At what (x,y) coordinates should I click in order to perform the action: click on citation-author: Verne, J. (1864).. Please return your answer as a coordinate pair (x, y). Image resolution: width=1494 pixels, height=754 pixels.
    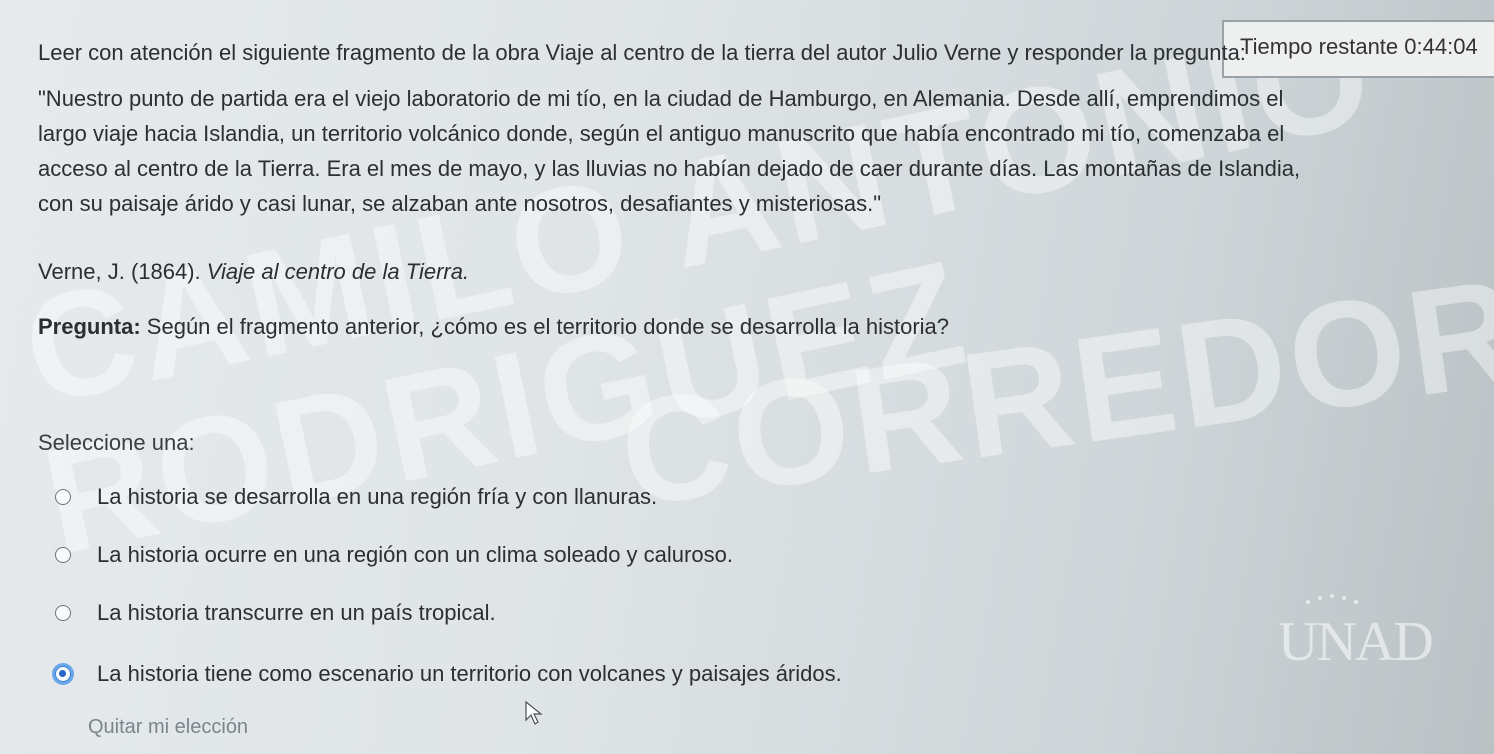
    Looking at the image, I should click on (122, 271).